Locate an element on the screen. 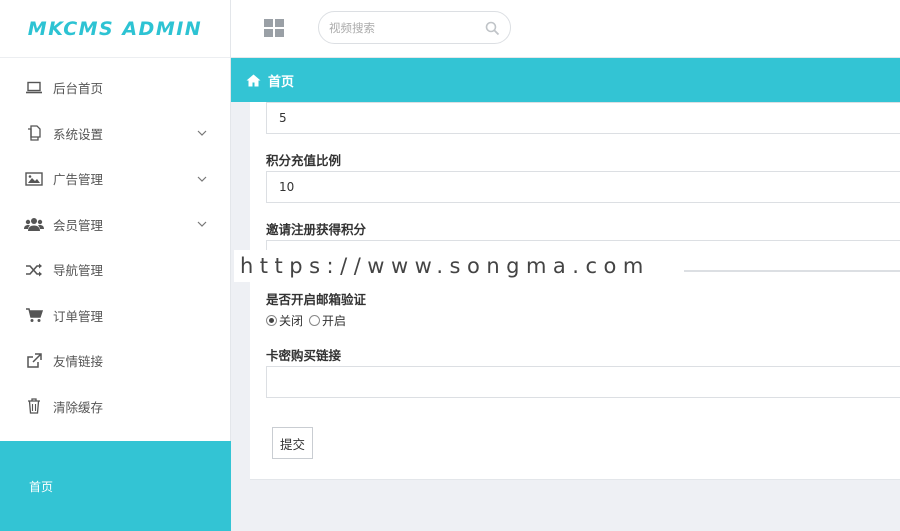 This screenshot has width=900, height=531. field4-label: 是否开启邮箱验证 is located at coordinates (316, 299).